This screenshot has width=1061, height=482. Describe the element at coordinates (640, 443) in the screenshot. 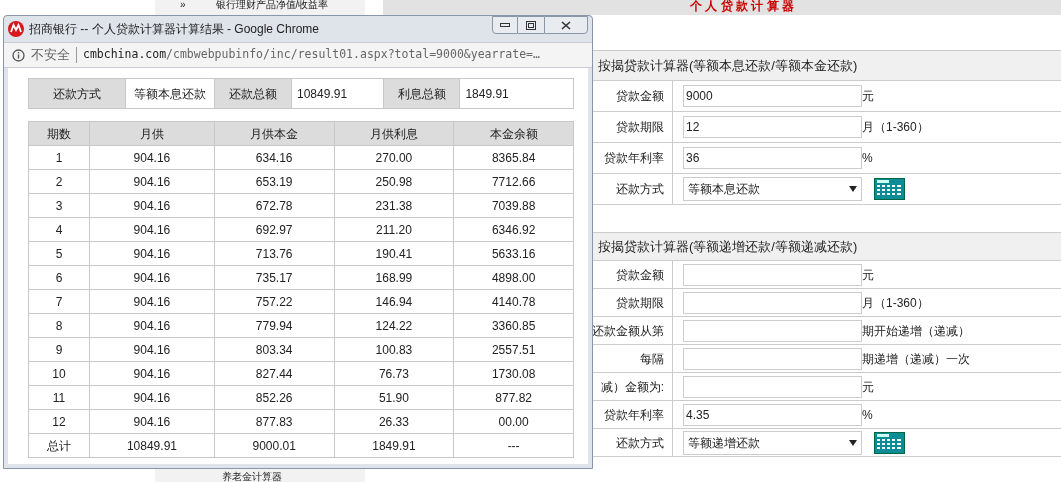

I see `field-label: 还款方式` at that location.